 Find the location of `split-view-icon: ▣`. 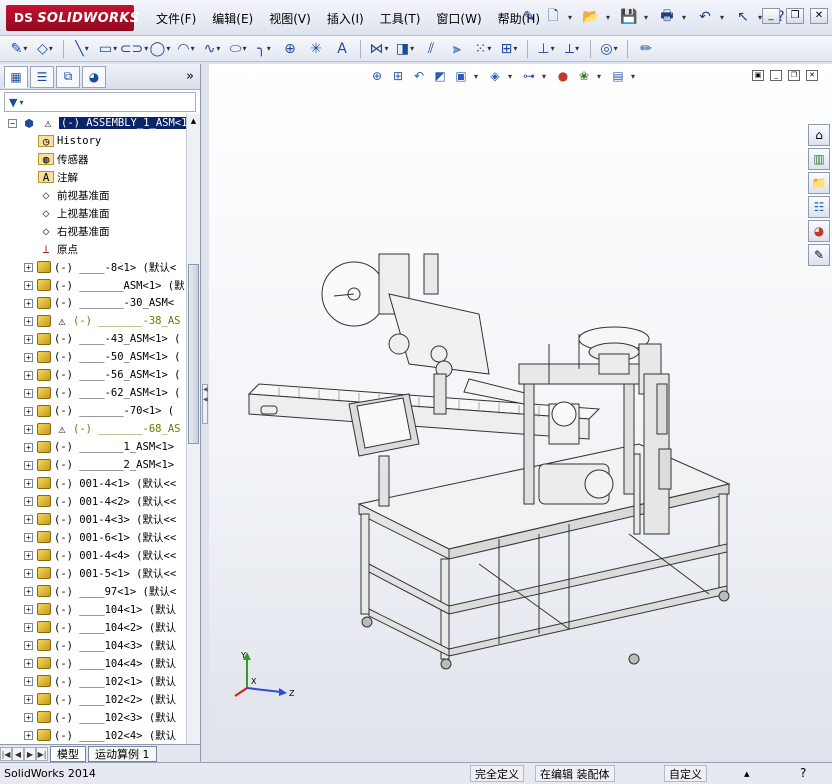

split-view-icon: ▣ is located at coordinates (758, 75).